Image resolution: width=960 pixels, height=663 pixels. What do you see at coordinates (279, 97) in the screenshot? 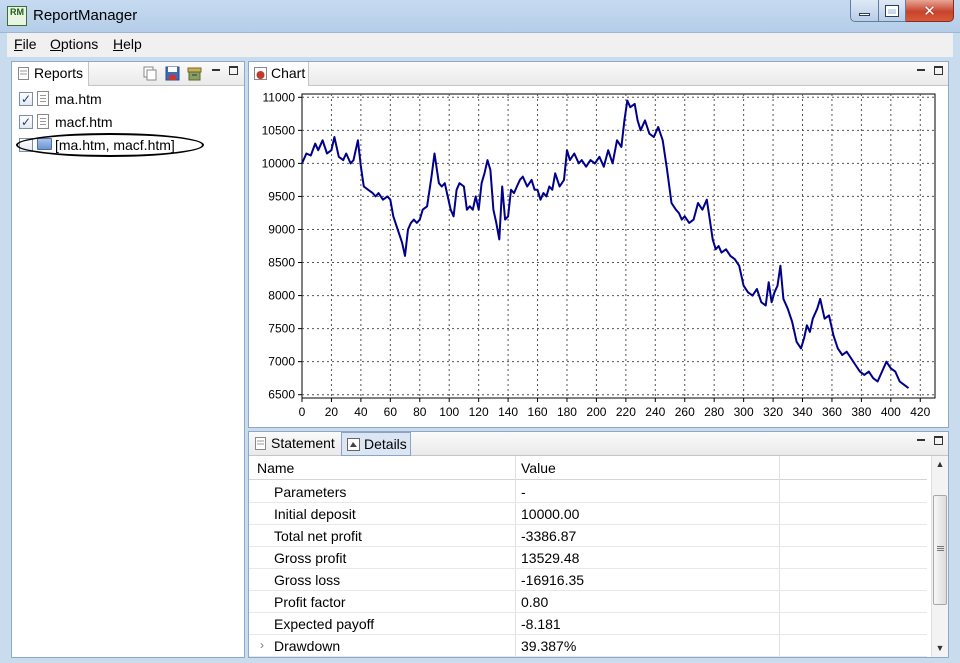
I see `y-tick-label: 11000` at bounding box center [279, 97].